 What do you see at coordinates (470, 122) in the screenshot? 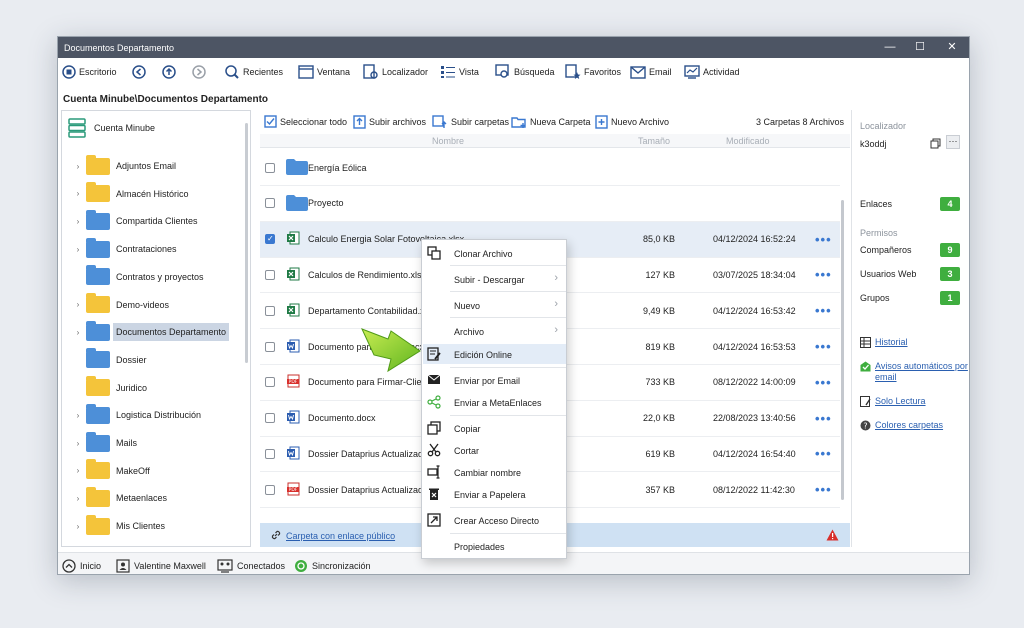
I see `upload-folders-button: Subir carpetas` at bounding box center [470, 122].